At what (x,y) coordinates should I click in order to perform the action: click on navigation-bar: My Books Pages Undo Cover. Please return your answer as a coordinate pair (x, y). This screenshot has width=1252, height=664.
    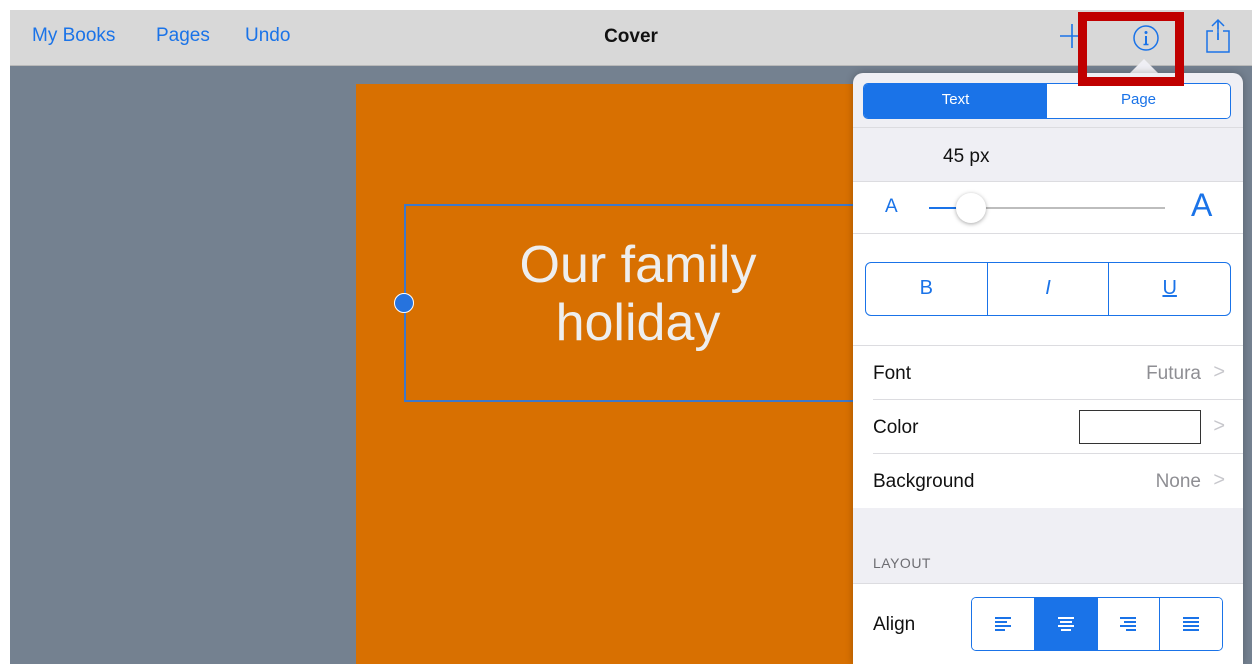
    Looking at the image, I should click on (631, 38).